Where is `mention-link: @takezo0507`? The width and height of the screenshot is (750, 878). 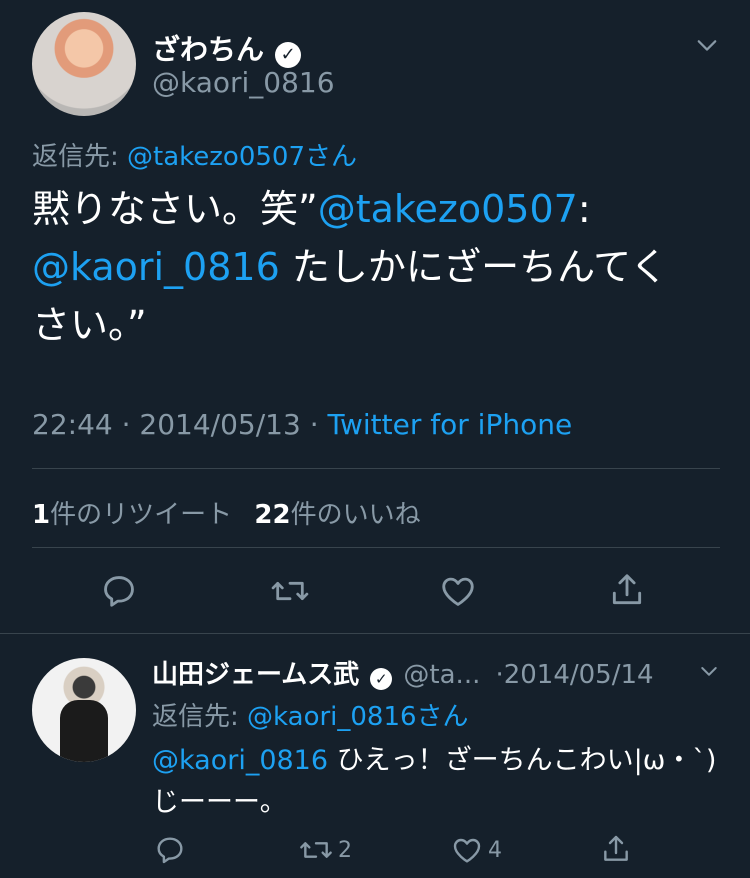
mention-link: @takezo0507 is located at coordinates (448, 209).